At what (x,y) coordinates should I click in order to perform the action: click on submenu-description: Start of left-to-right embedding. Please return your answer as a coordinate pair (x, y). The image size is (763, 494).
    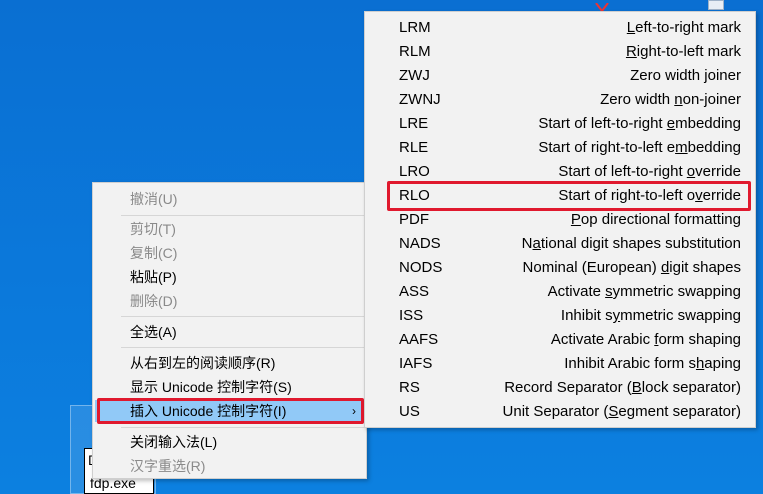
    Looking at the image, I should click on (639, 124).